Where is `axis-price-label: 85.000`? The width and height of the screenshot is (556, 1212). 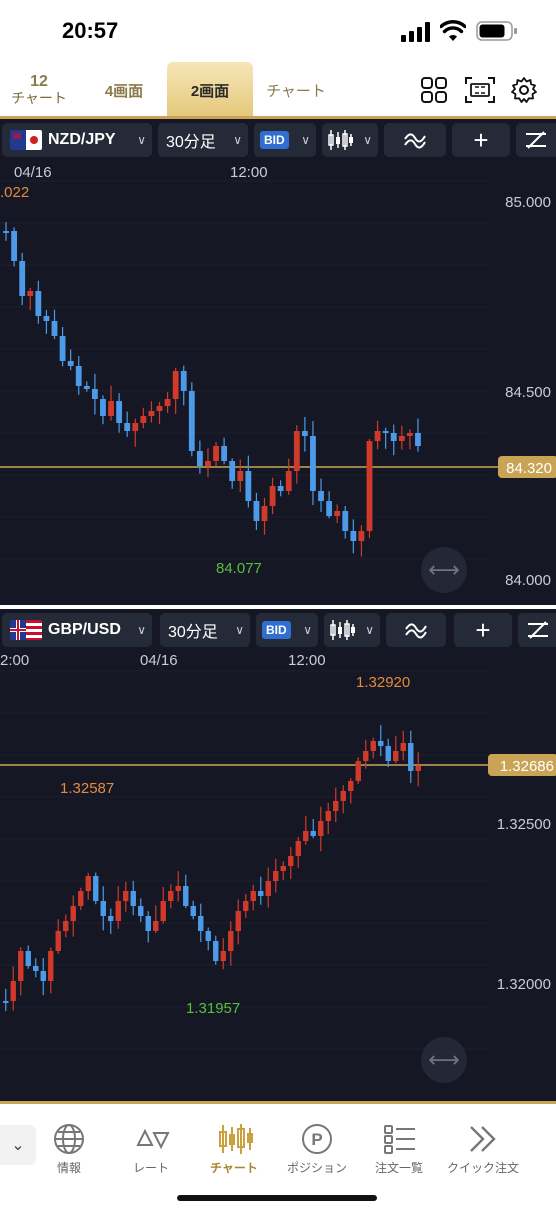 axis-price-label: 85.000 is located at coordinates (528, 202).